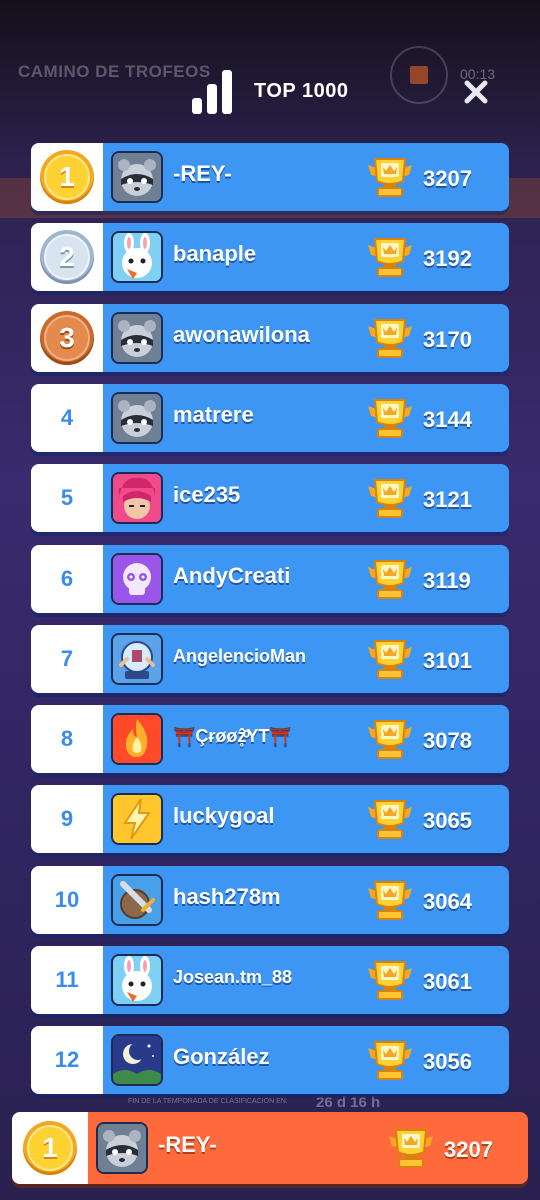 This screenshot has height=1200, width=540. Describe the element at coordinates (240, 656) in the screenshot. I see `player-name: AngelencioMan` at that location.